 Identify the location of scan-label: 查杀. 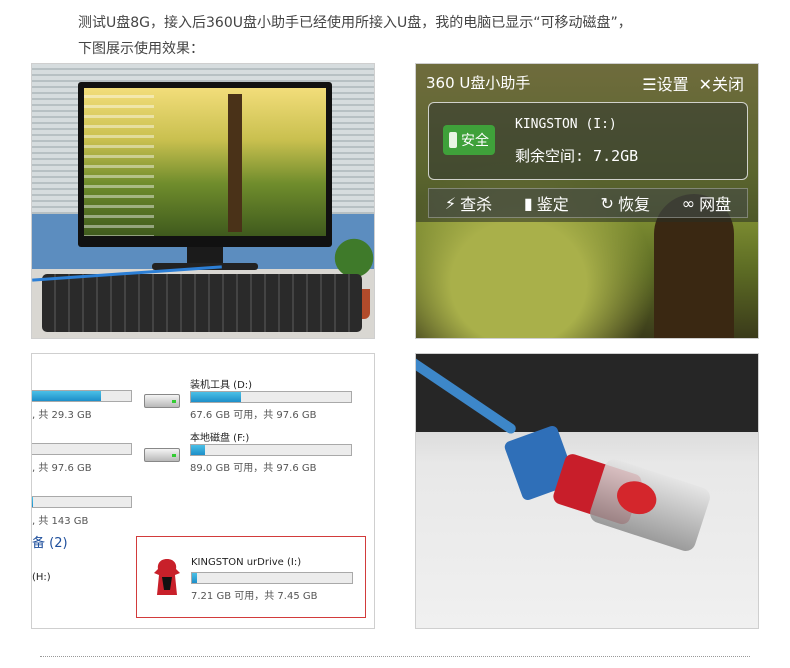
(476, 204).